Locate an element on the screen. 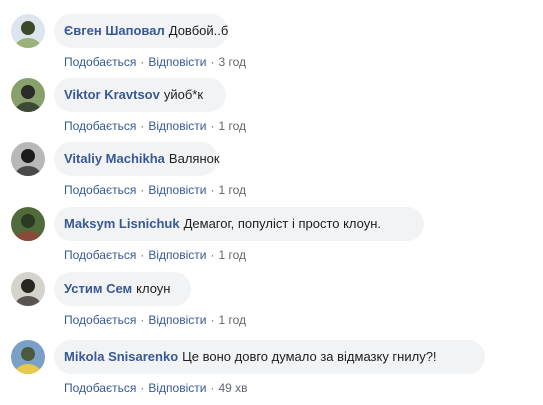 The width and height of the screenshot is (543, 405). comment-timestamp: 49 хв is located at coordinates (232, 388).